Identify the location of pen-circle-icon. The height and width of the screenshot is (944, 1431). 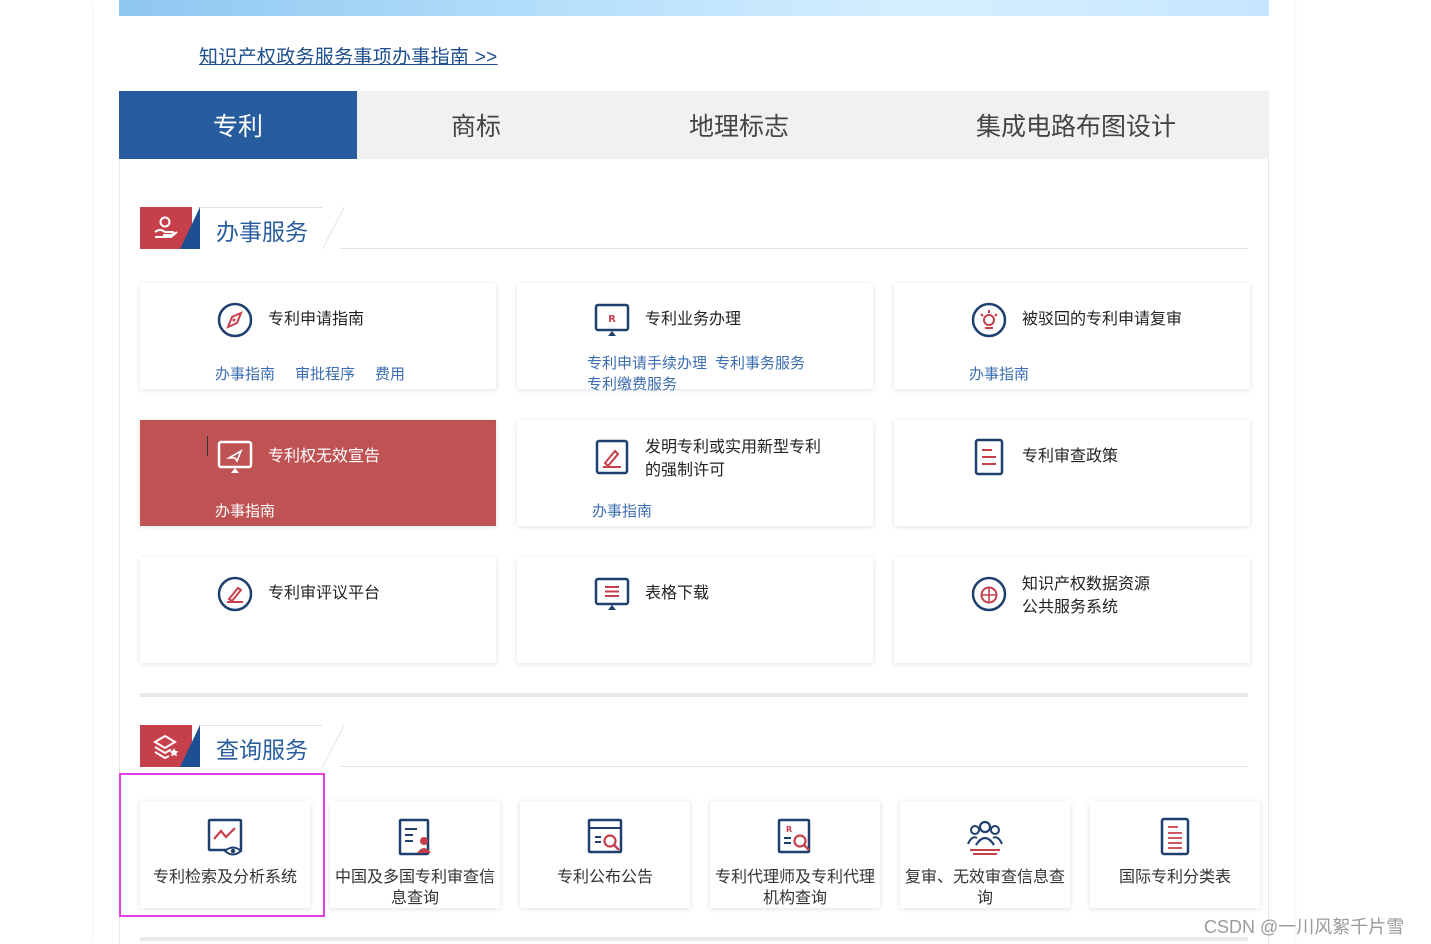
(235, 594).